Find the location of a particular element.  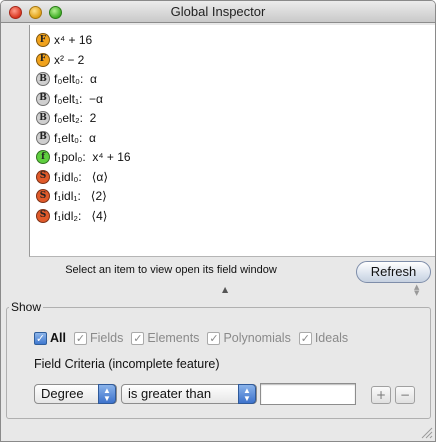

title-bar: Global Inspector is located at coordinates (218, 12).